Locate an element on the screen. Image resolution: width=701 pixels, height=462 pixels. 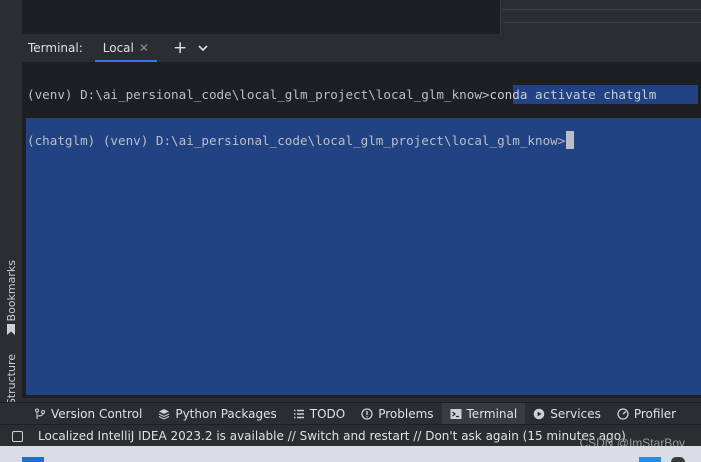
tool-label: TODO is located at coordinates (327, 414).